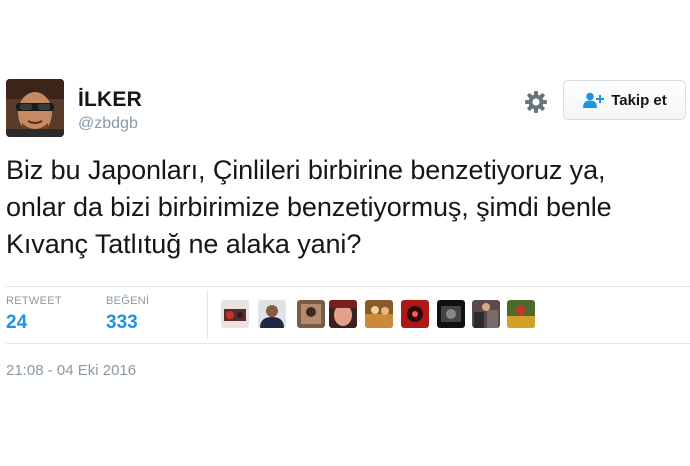  I want to click on tweet-timestamp: 21:08 - 04 Eki 2016, so click(71, 370).